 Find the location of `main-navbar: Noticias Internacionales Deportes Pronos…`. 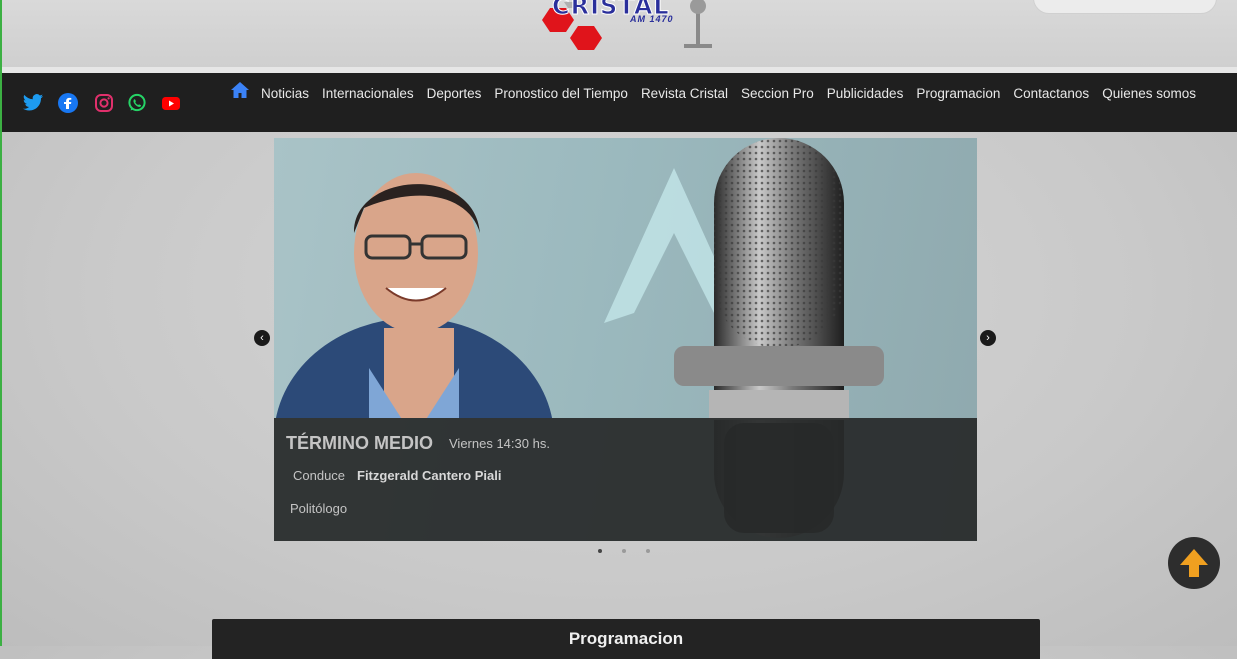

main-navbar: Noticias Internacionales Deportes Pronos… is located at coordinates (619, 102).